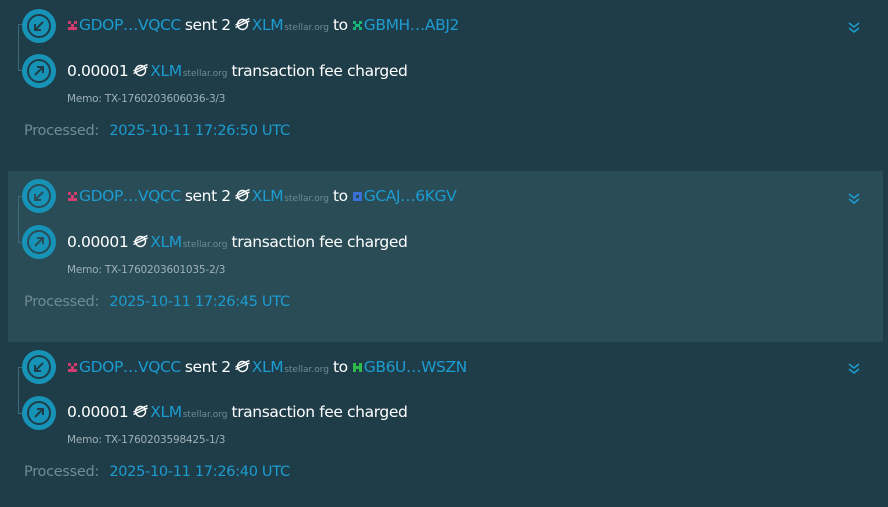 Image resolution: width=888 pixels, height=507 pixels. I want to click on processed-time: 2025-10-11 17:26:45 UTC, so click(199, 302).